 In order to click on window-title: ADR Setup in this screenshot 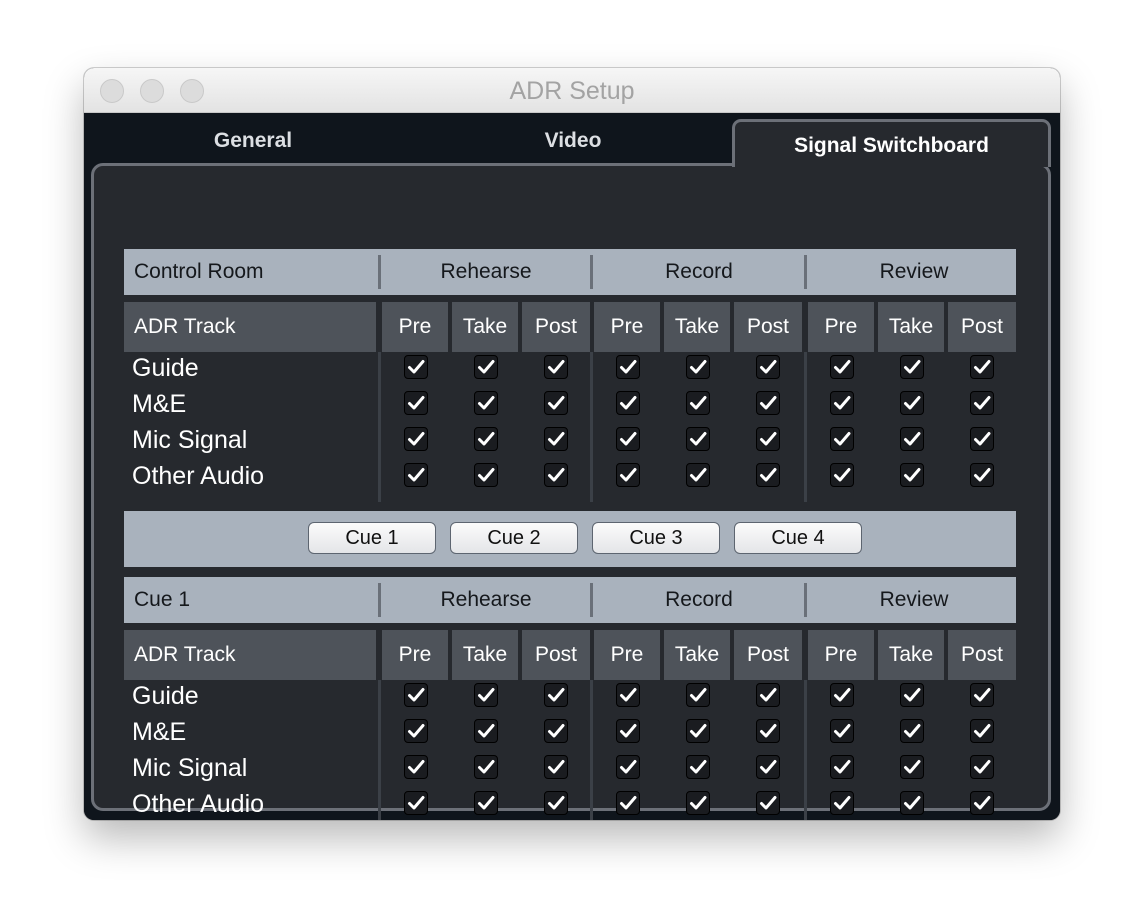, I will do `click(572, 91)`.